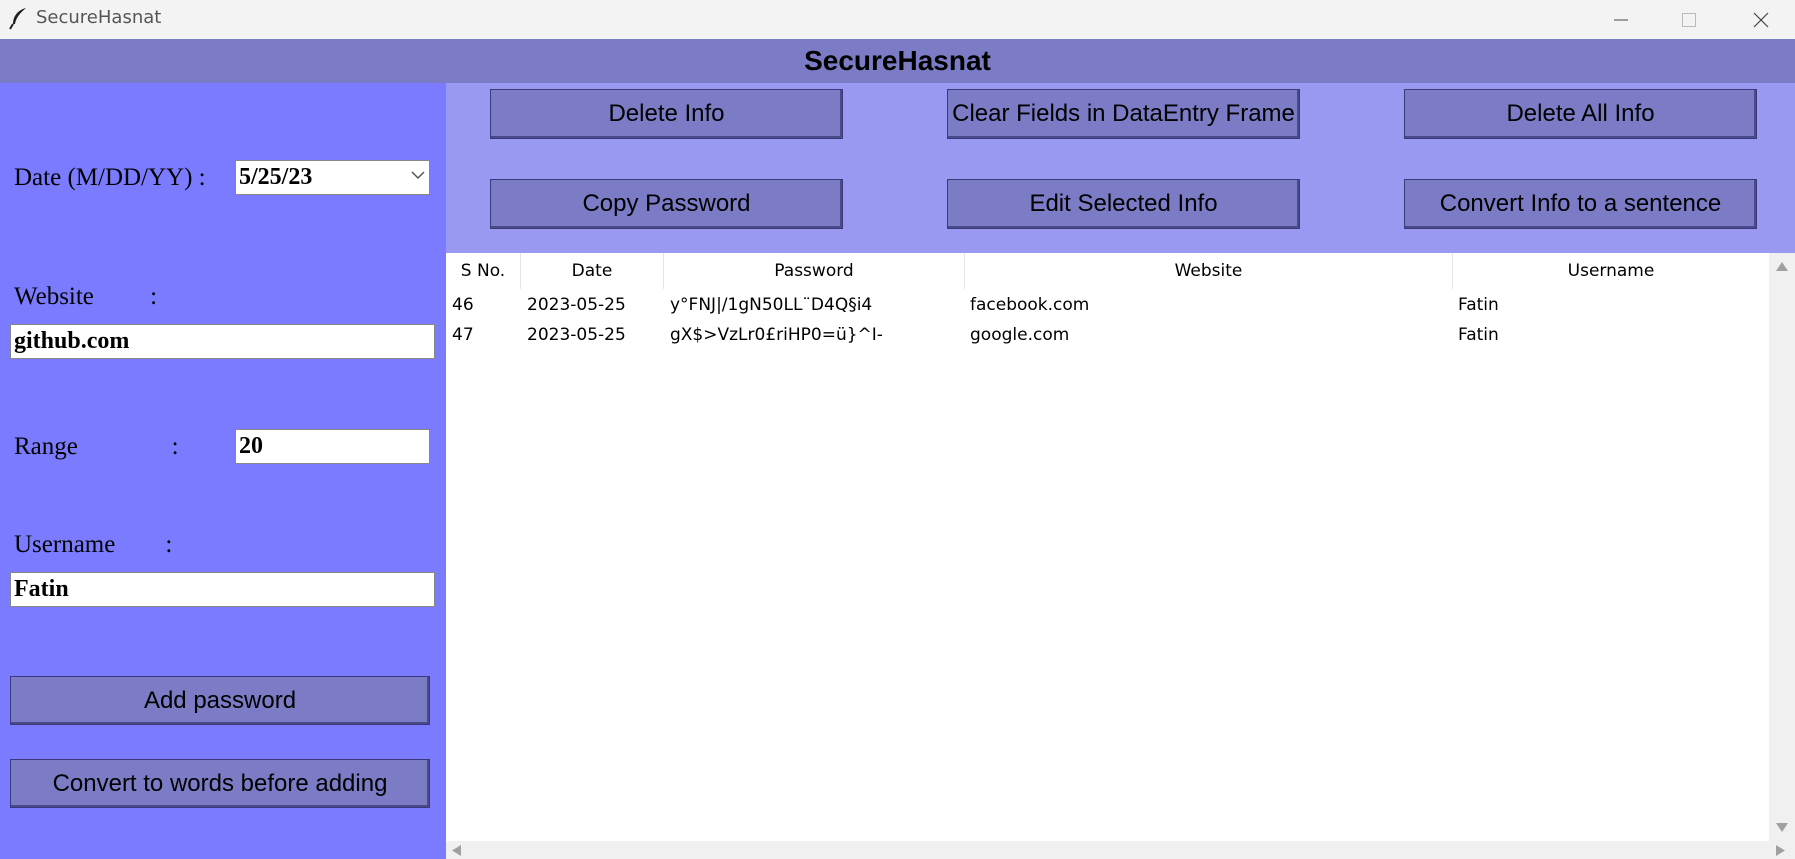  Describe the element at coordinates (251, 446) in the screenshot. I see `range-value: 20` at that location.